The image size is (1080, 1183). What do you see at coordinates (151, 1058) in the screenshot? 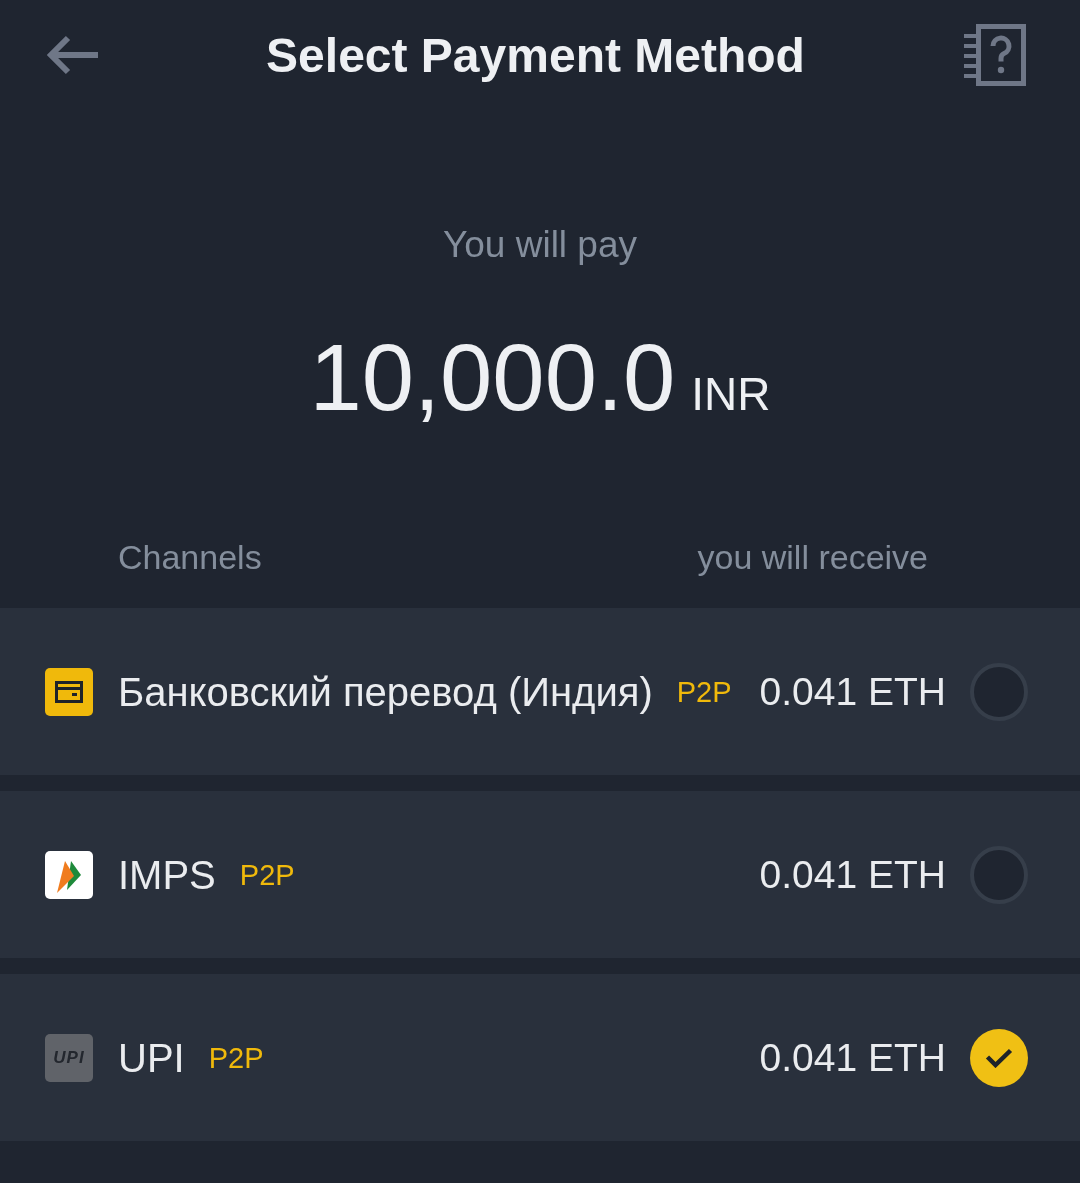
I see `channel-name: UPI` at bounding box center [151, 1058].